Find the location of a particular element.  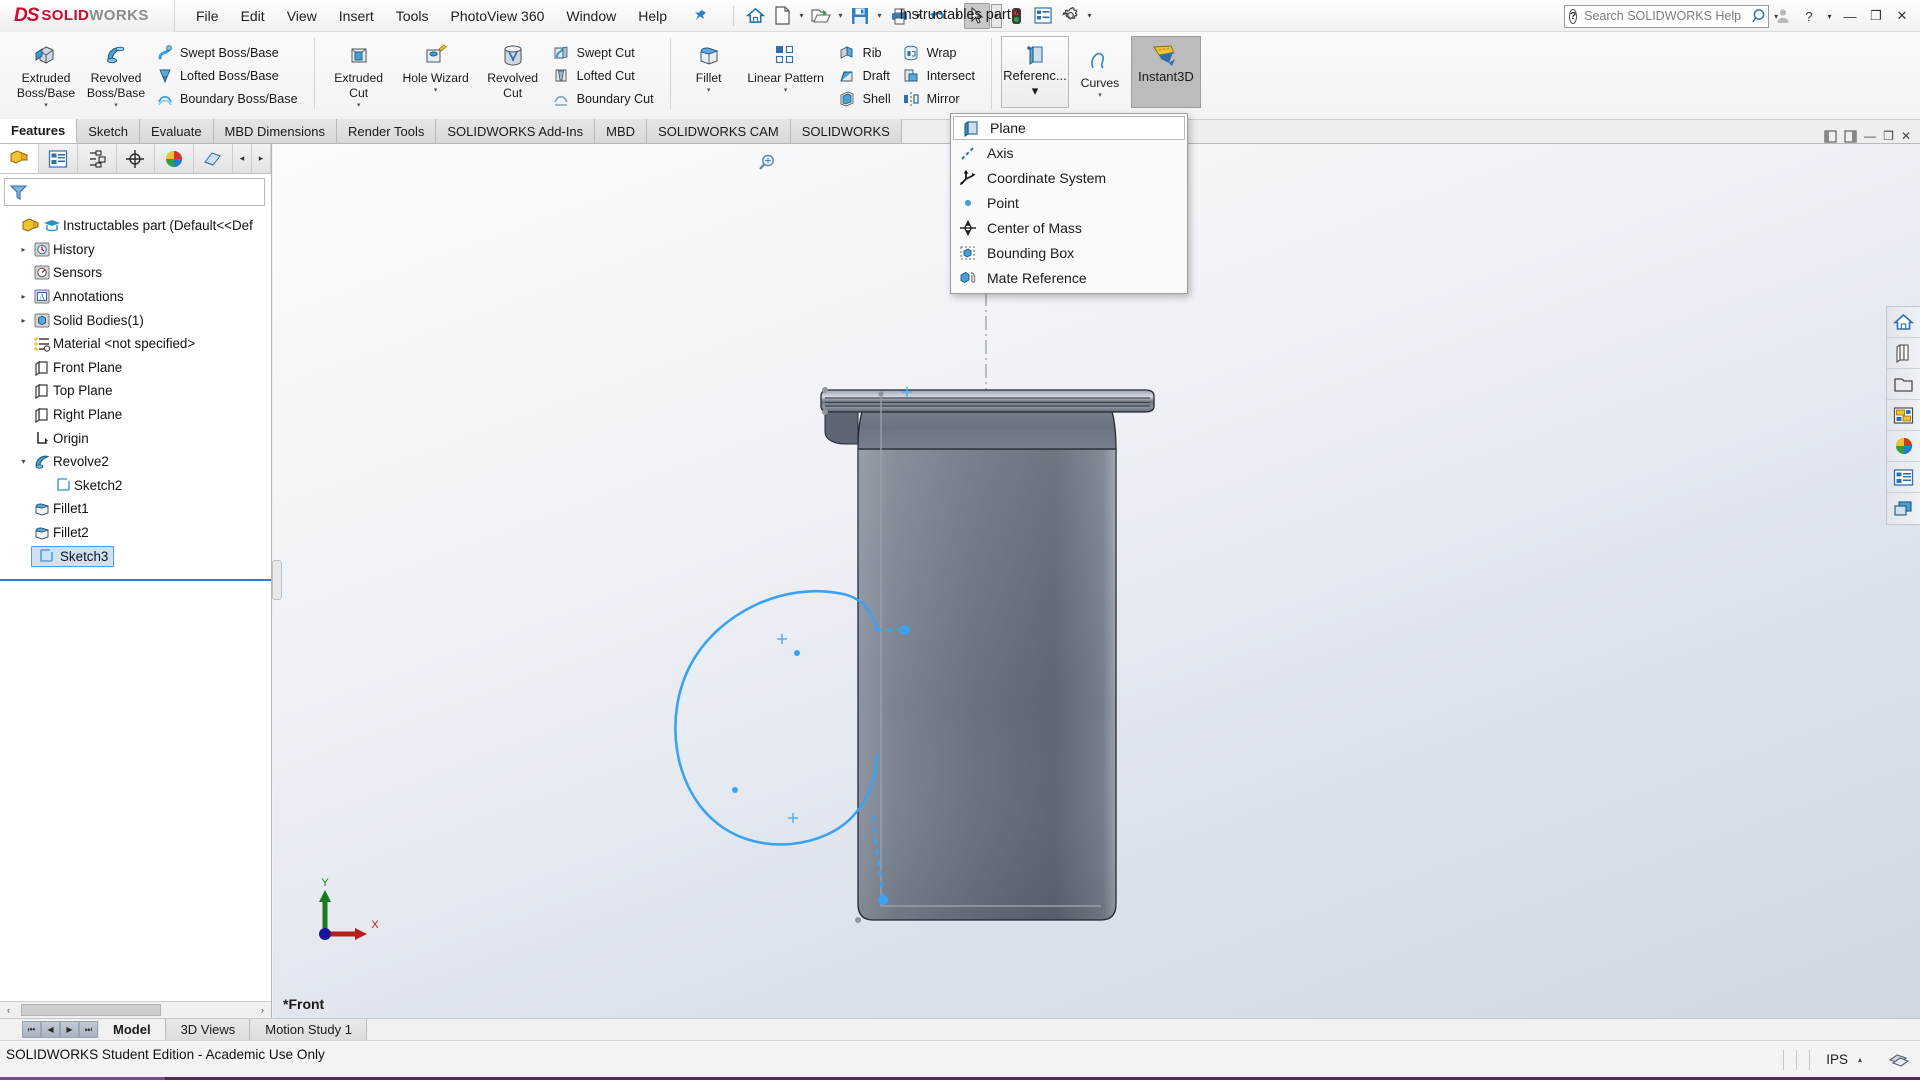

dropdown-item-mate-reference: Mate Reference is located at coordinates (1069, 277).